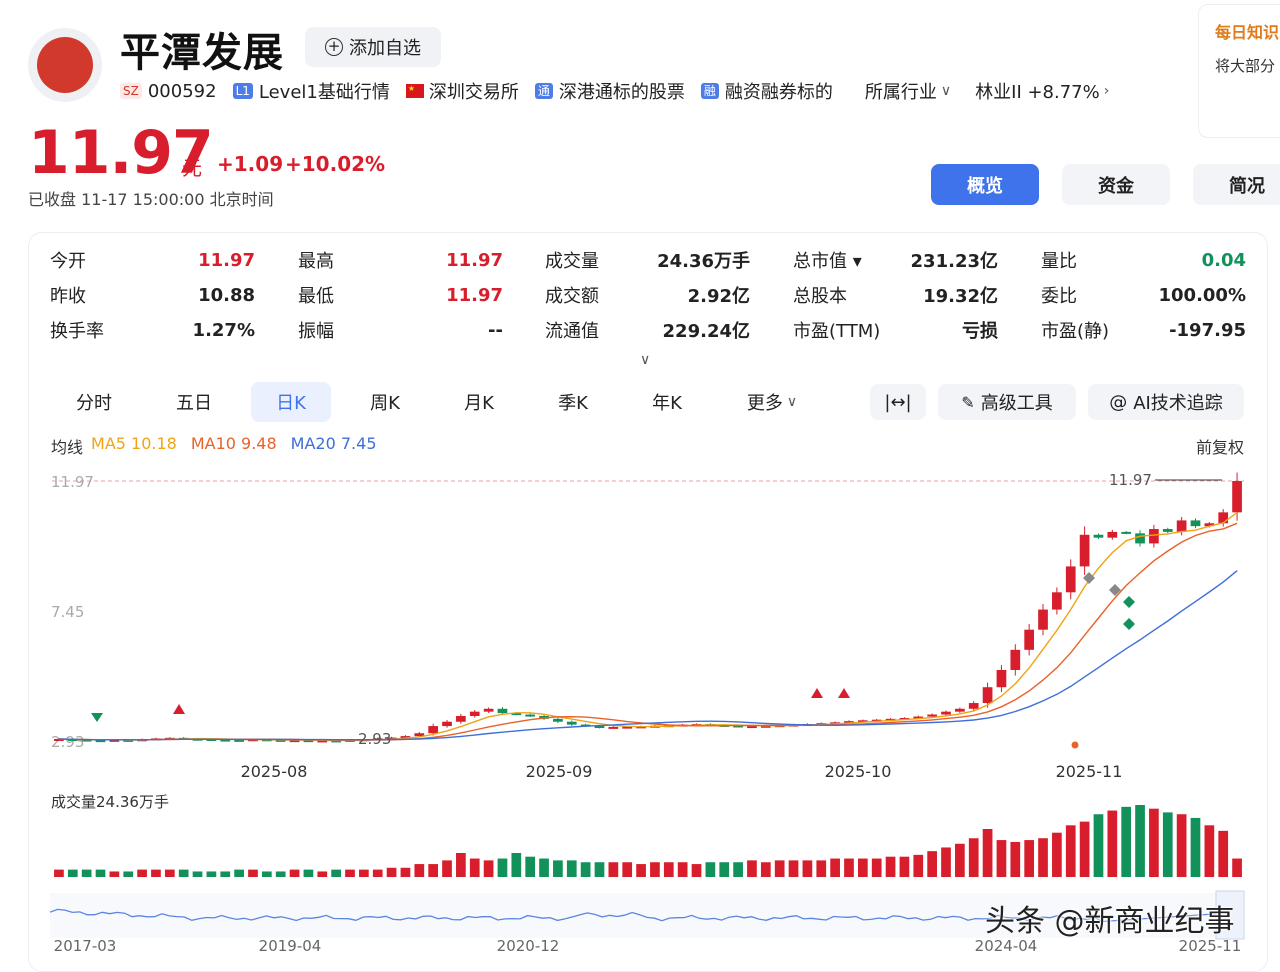  What do you see at coordinates (1089, 771) in the screenshot?
I see `x-tick-label: 2025-11` at bounding box center [1089, 771].